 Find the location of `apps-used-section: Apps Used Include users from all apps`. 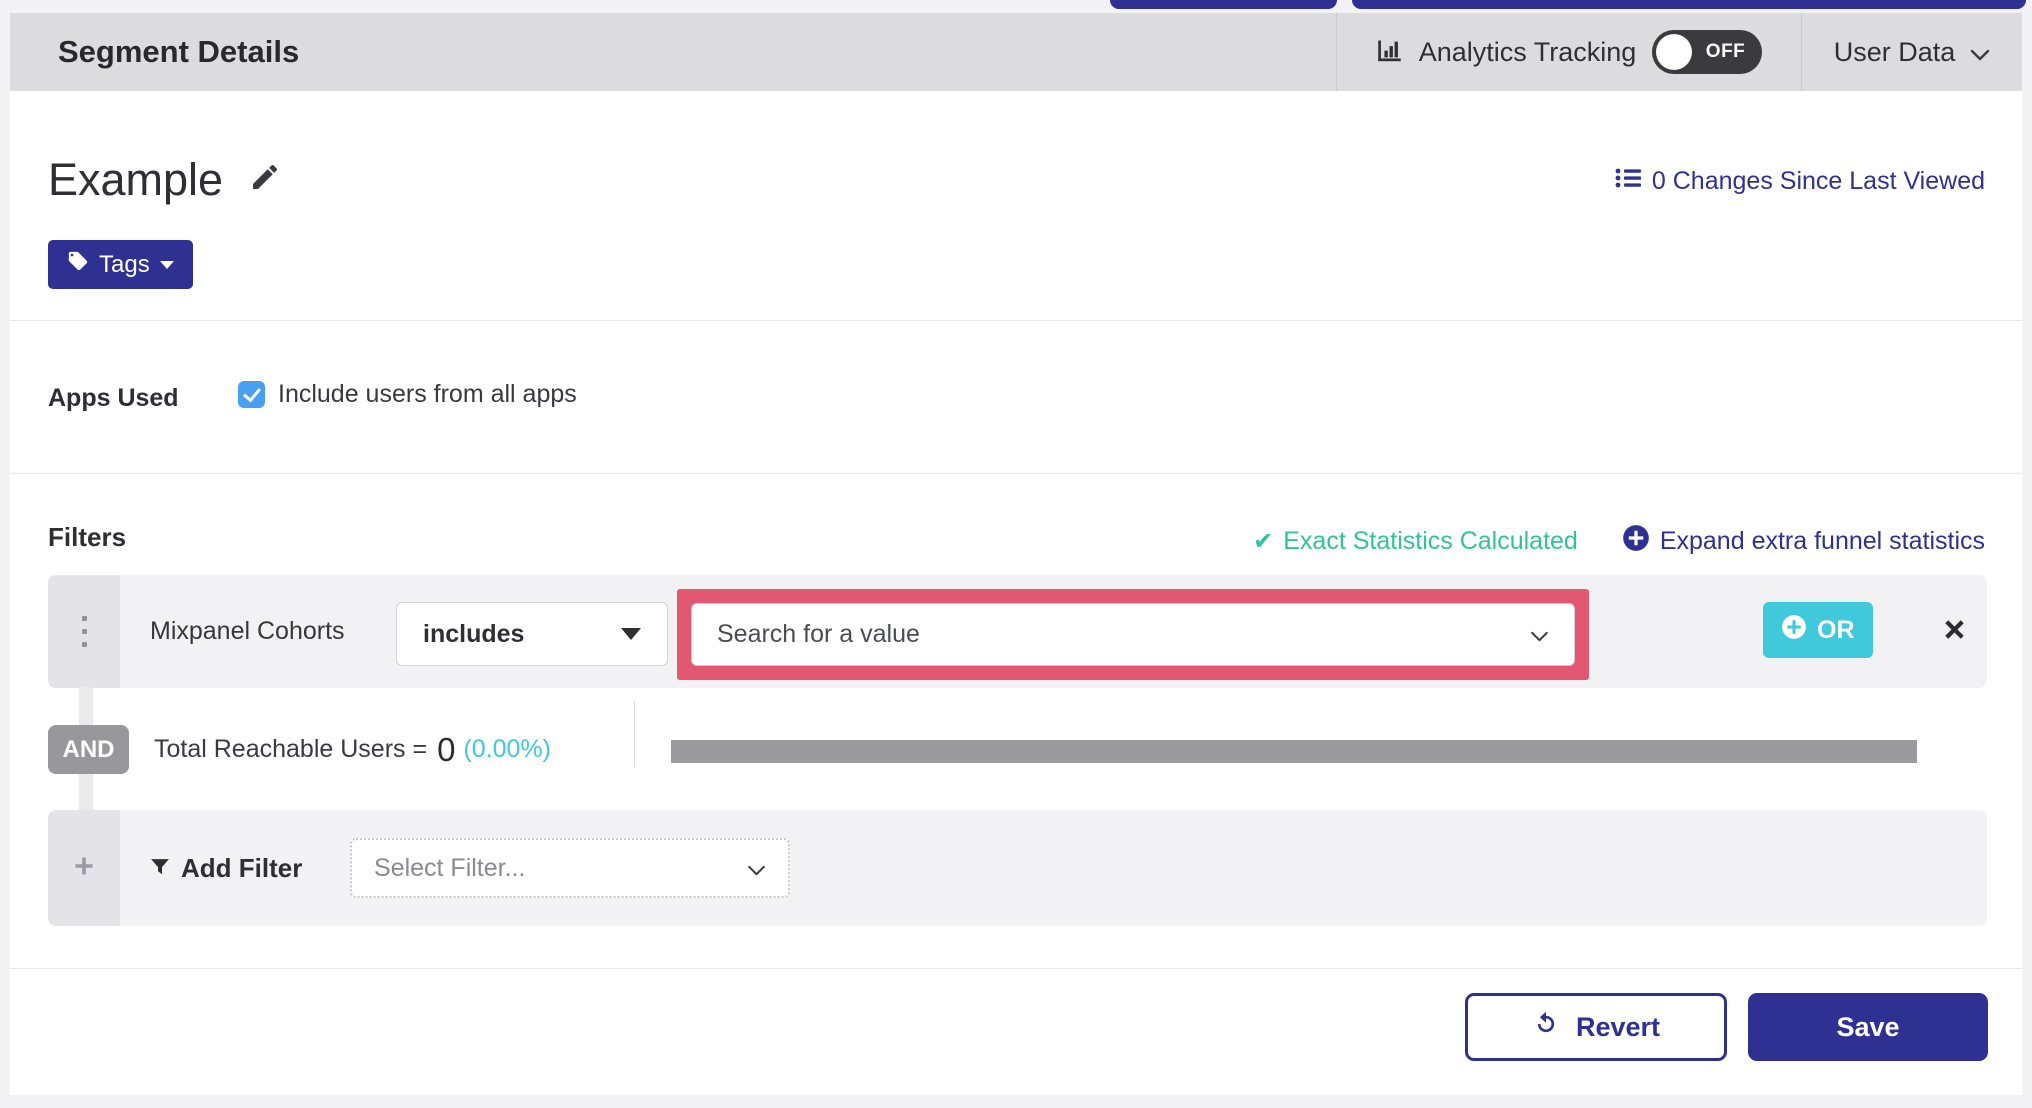

apps-used-section: Apps Used Include users from all apps is located at coordinates (1016, 397).